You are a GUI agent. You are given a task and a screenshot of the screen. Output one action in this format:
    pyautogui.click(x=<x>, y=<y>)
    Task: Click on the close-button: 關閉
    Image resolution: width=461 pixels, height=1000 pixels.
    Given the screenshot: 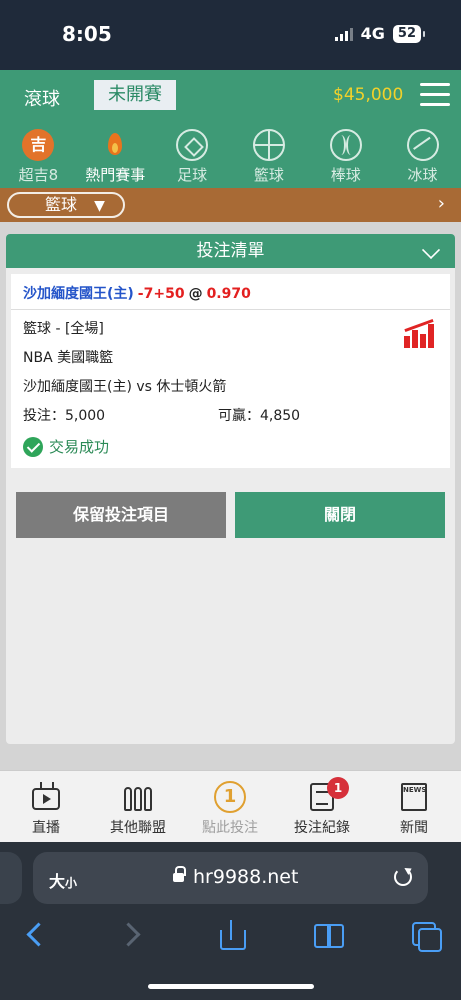 What is the action you would take?
    pyautogui.click(x=340, y=515)
    